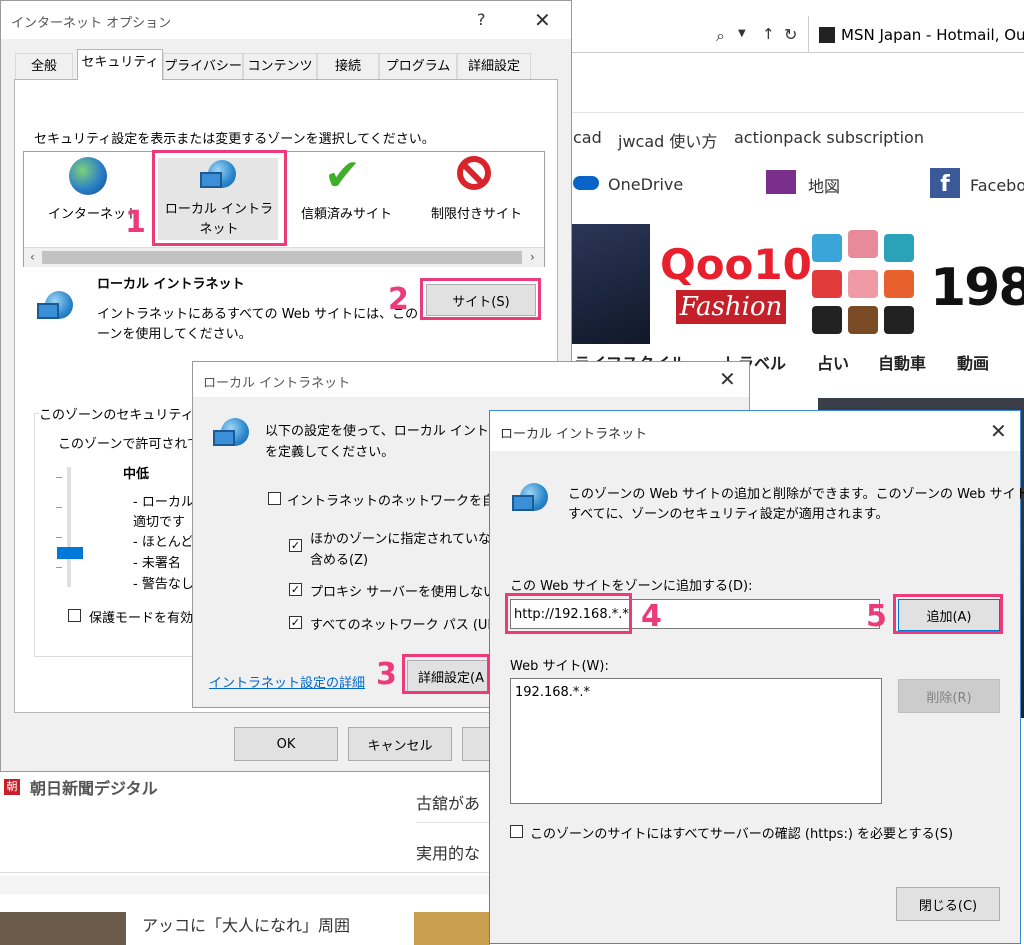 This screenshot has width=1024, height=945. What do you see at coordinates (568, 613) in the screenshot?
I see `highlight-add-site-input` at bounding box center [568, 613].